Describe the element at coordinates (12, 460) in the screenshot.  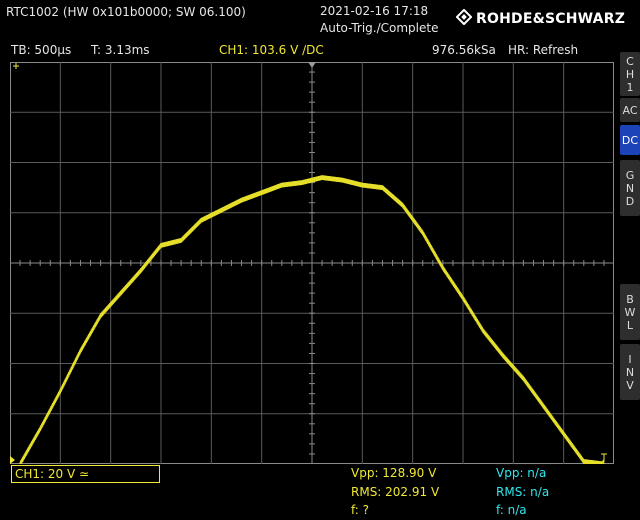
I see `ground-reference-marker` at that location.